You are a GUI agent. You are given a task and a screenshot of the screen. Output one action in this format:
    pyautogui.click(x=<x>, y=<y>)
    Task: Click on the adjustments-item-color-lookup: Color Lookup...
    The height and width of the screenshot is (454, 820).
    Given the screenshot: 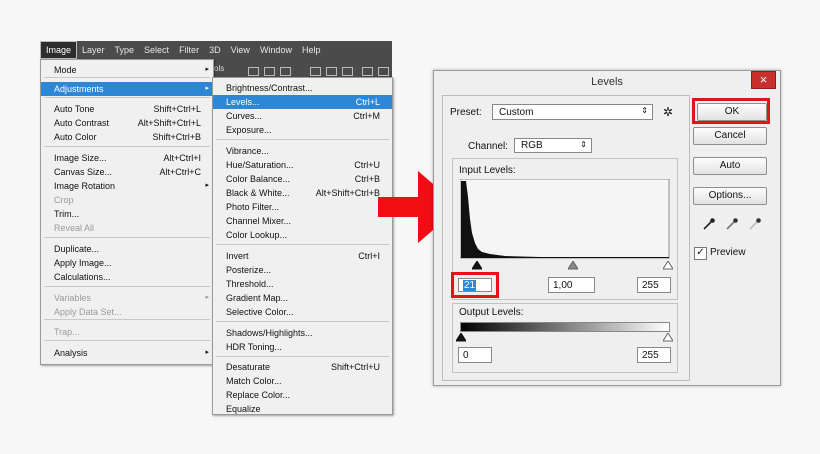 What is the action you would take?
    pyautogui.click(x=302, y=235)
    